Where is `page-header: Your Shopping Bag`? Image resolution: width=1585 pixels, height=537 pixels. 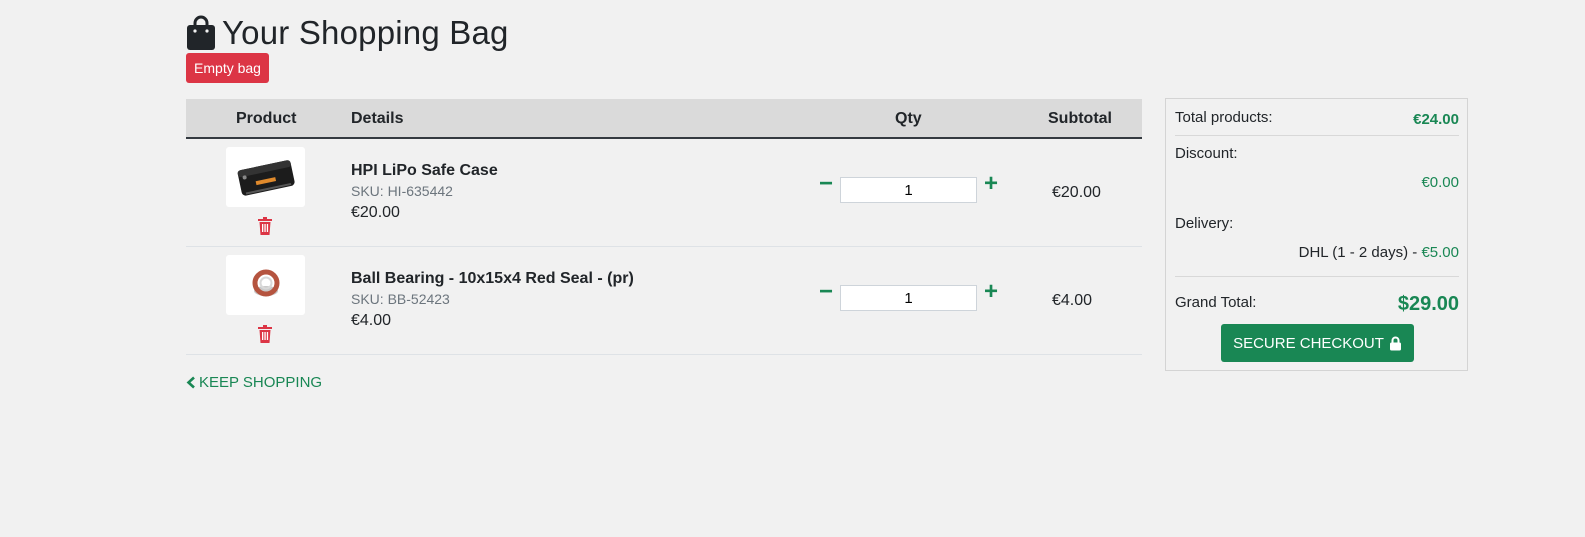
page-header: Your Shopping Bag is located at coordinates (347, 33).